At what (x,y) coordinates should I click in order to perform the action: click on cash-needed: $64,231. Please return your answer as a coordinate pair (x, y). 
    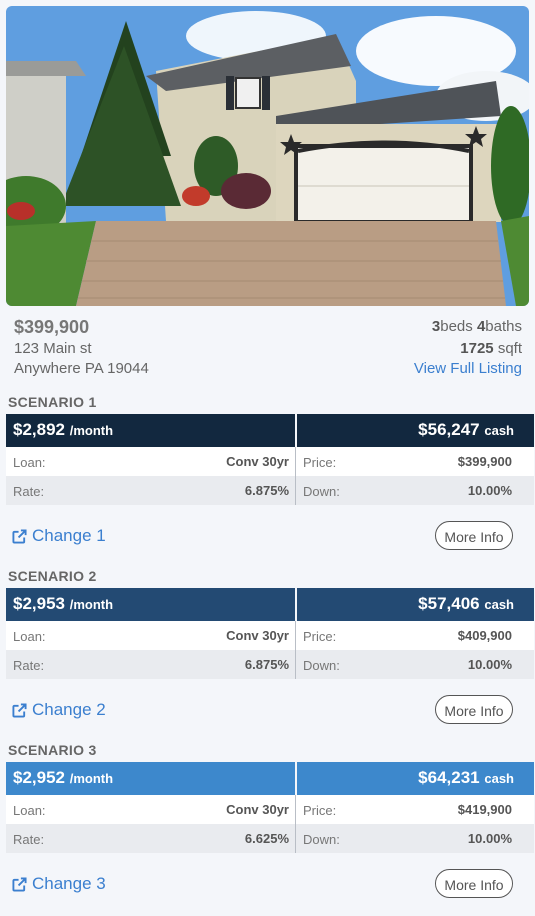
    Looking at the image, I should click on (449, 777).